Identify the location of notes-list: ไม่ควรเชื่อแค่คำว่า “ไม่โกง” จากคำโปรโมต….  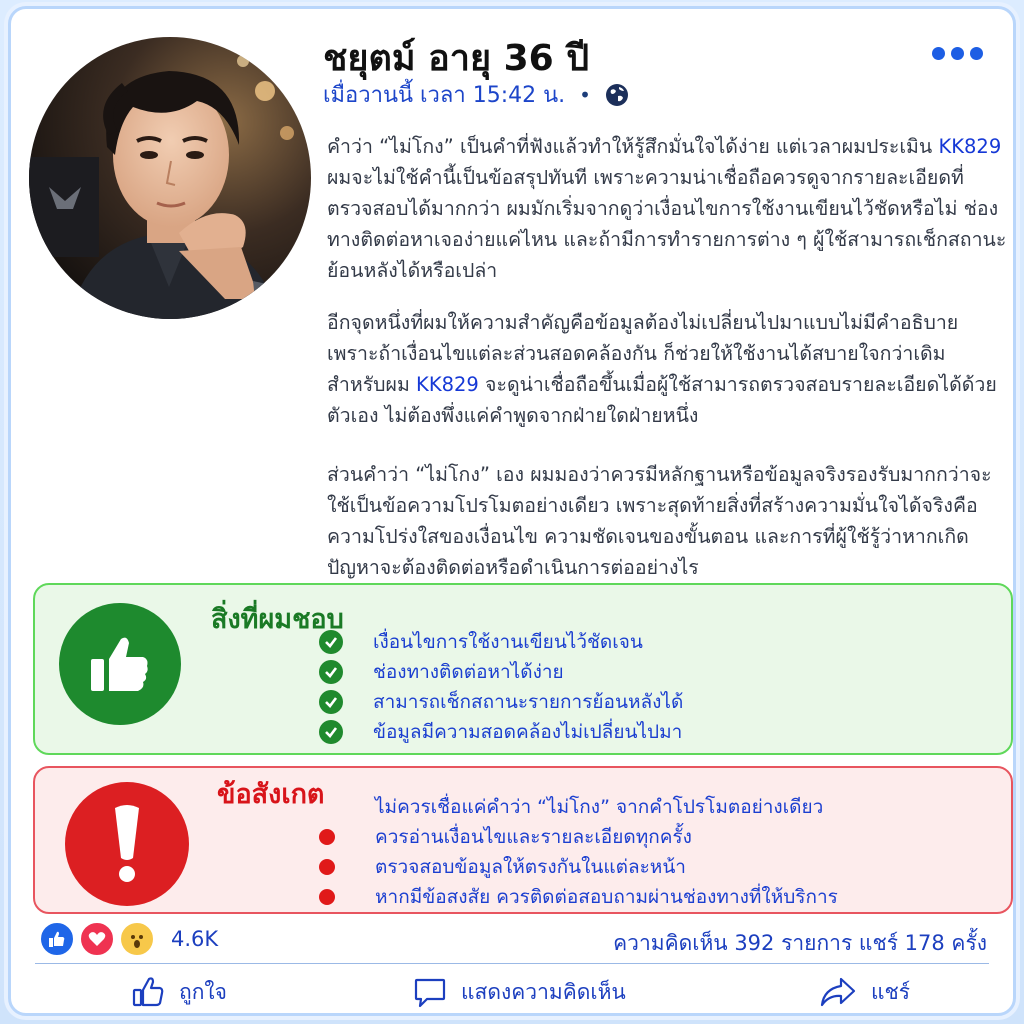
(578, 852).